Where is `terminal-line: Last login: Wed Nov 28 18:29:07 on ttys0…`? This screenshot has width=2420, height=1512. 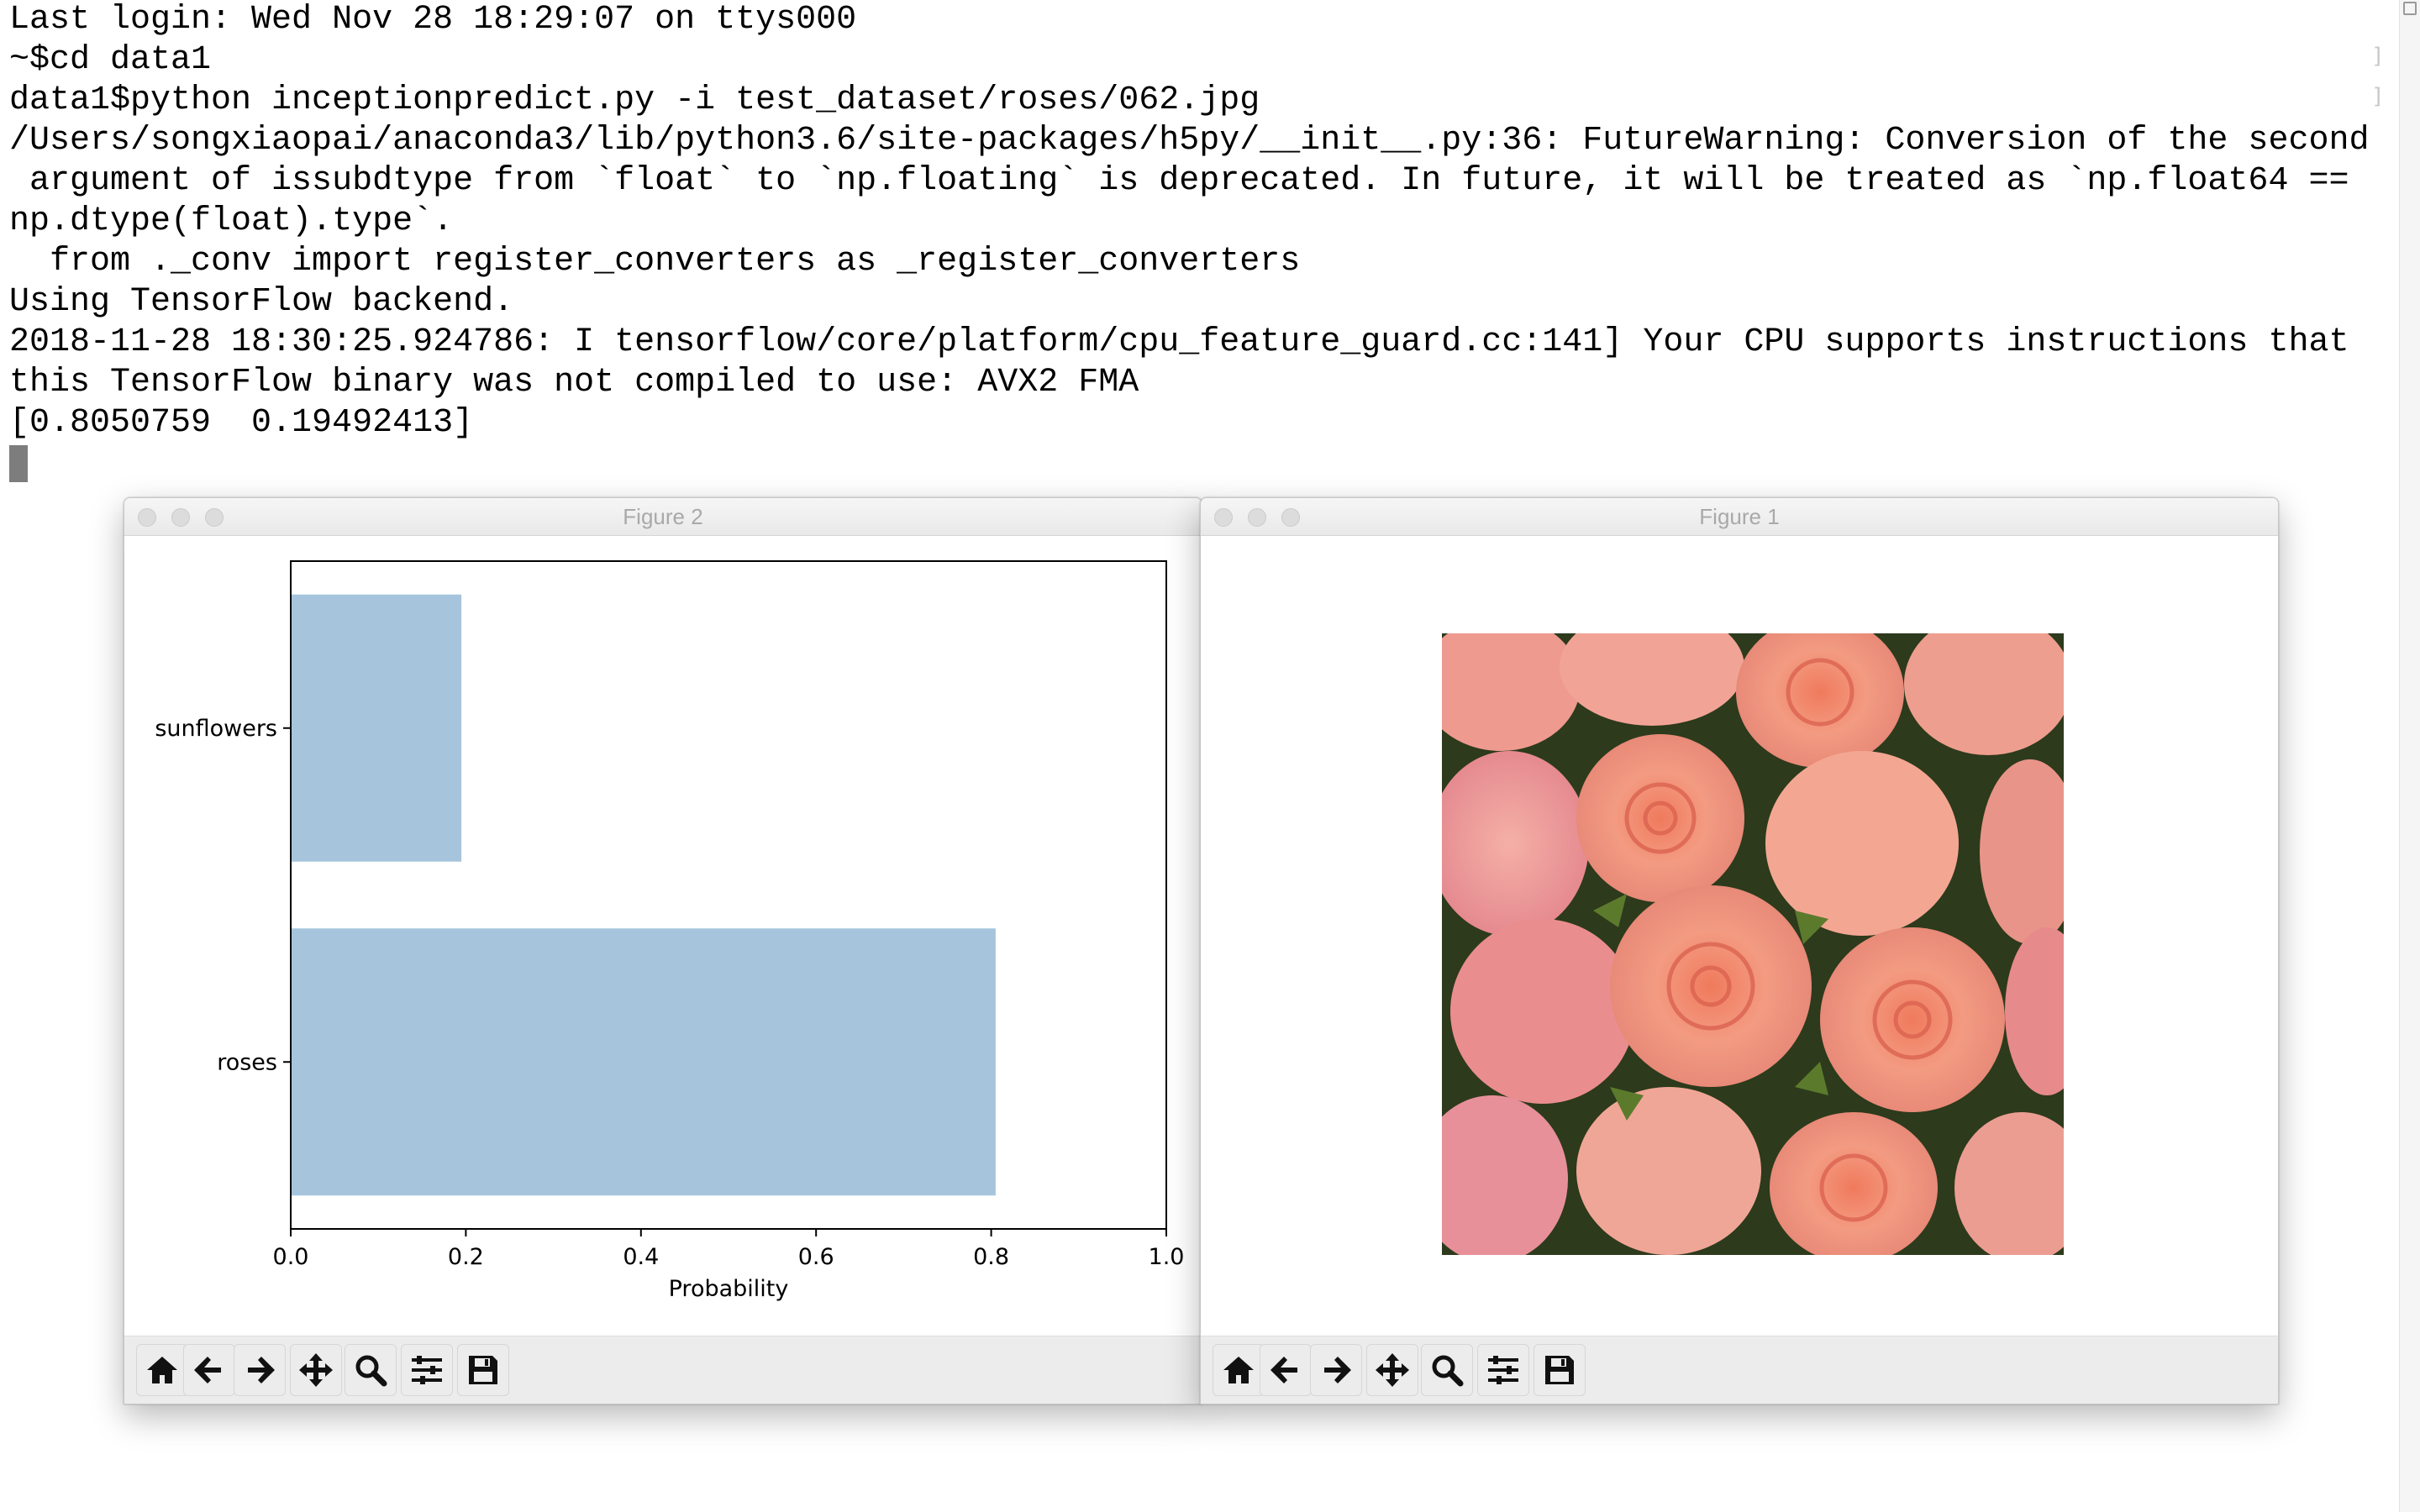 terminal-line: Last login: Wed Nov 28 18:29:07 on ttys0… is located at coordinates (433, 20).